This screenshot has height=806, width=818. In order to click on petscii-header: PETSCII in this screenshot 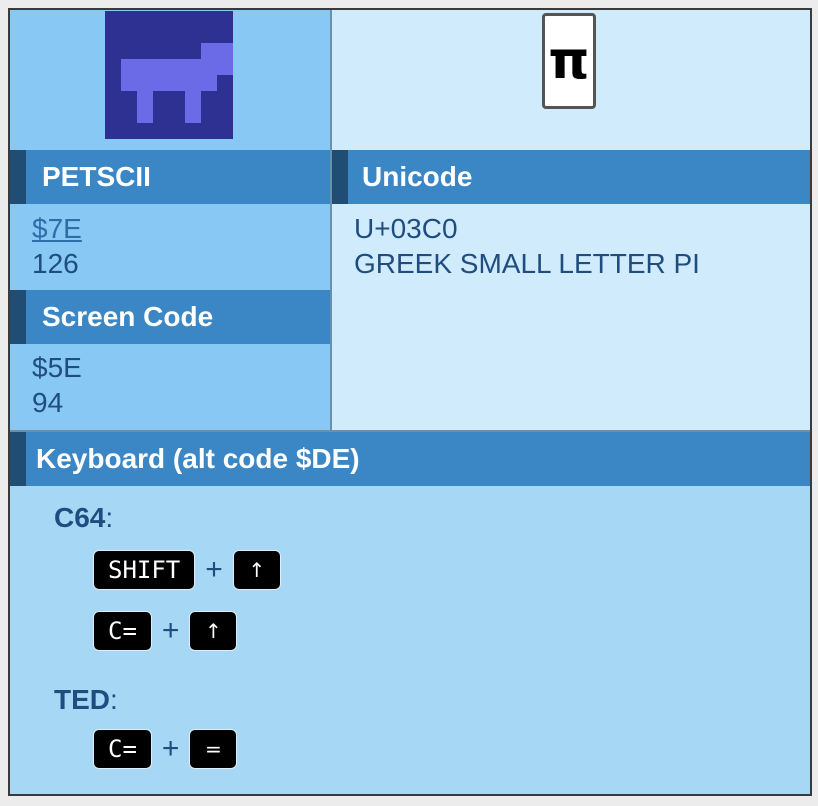, I will do `click(170, 177)`.